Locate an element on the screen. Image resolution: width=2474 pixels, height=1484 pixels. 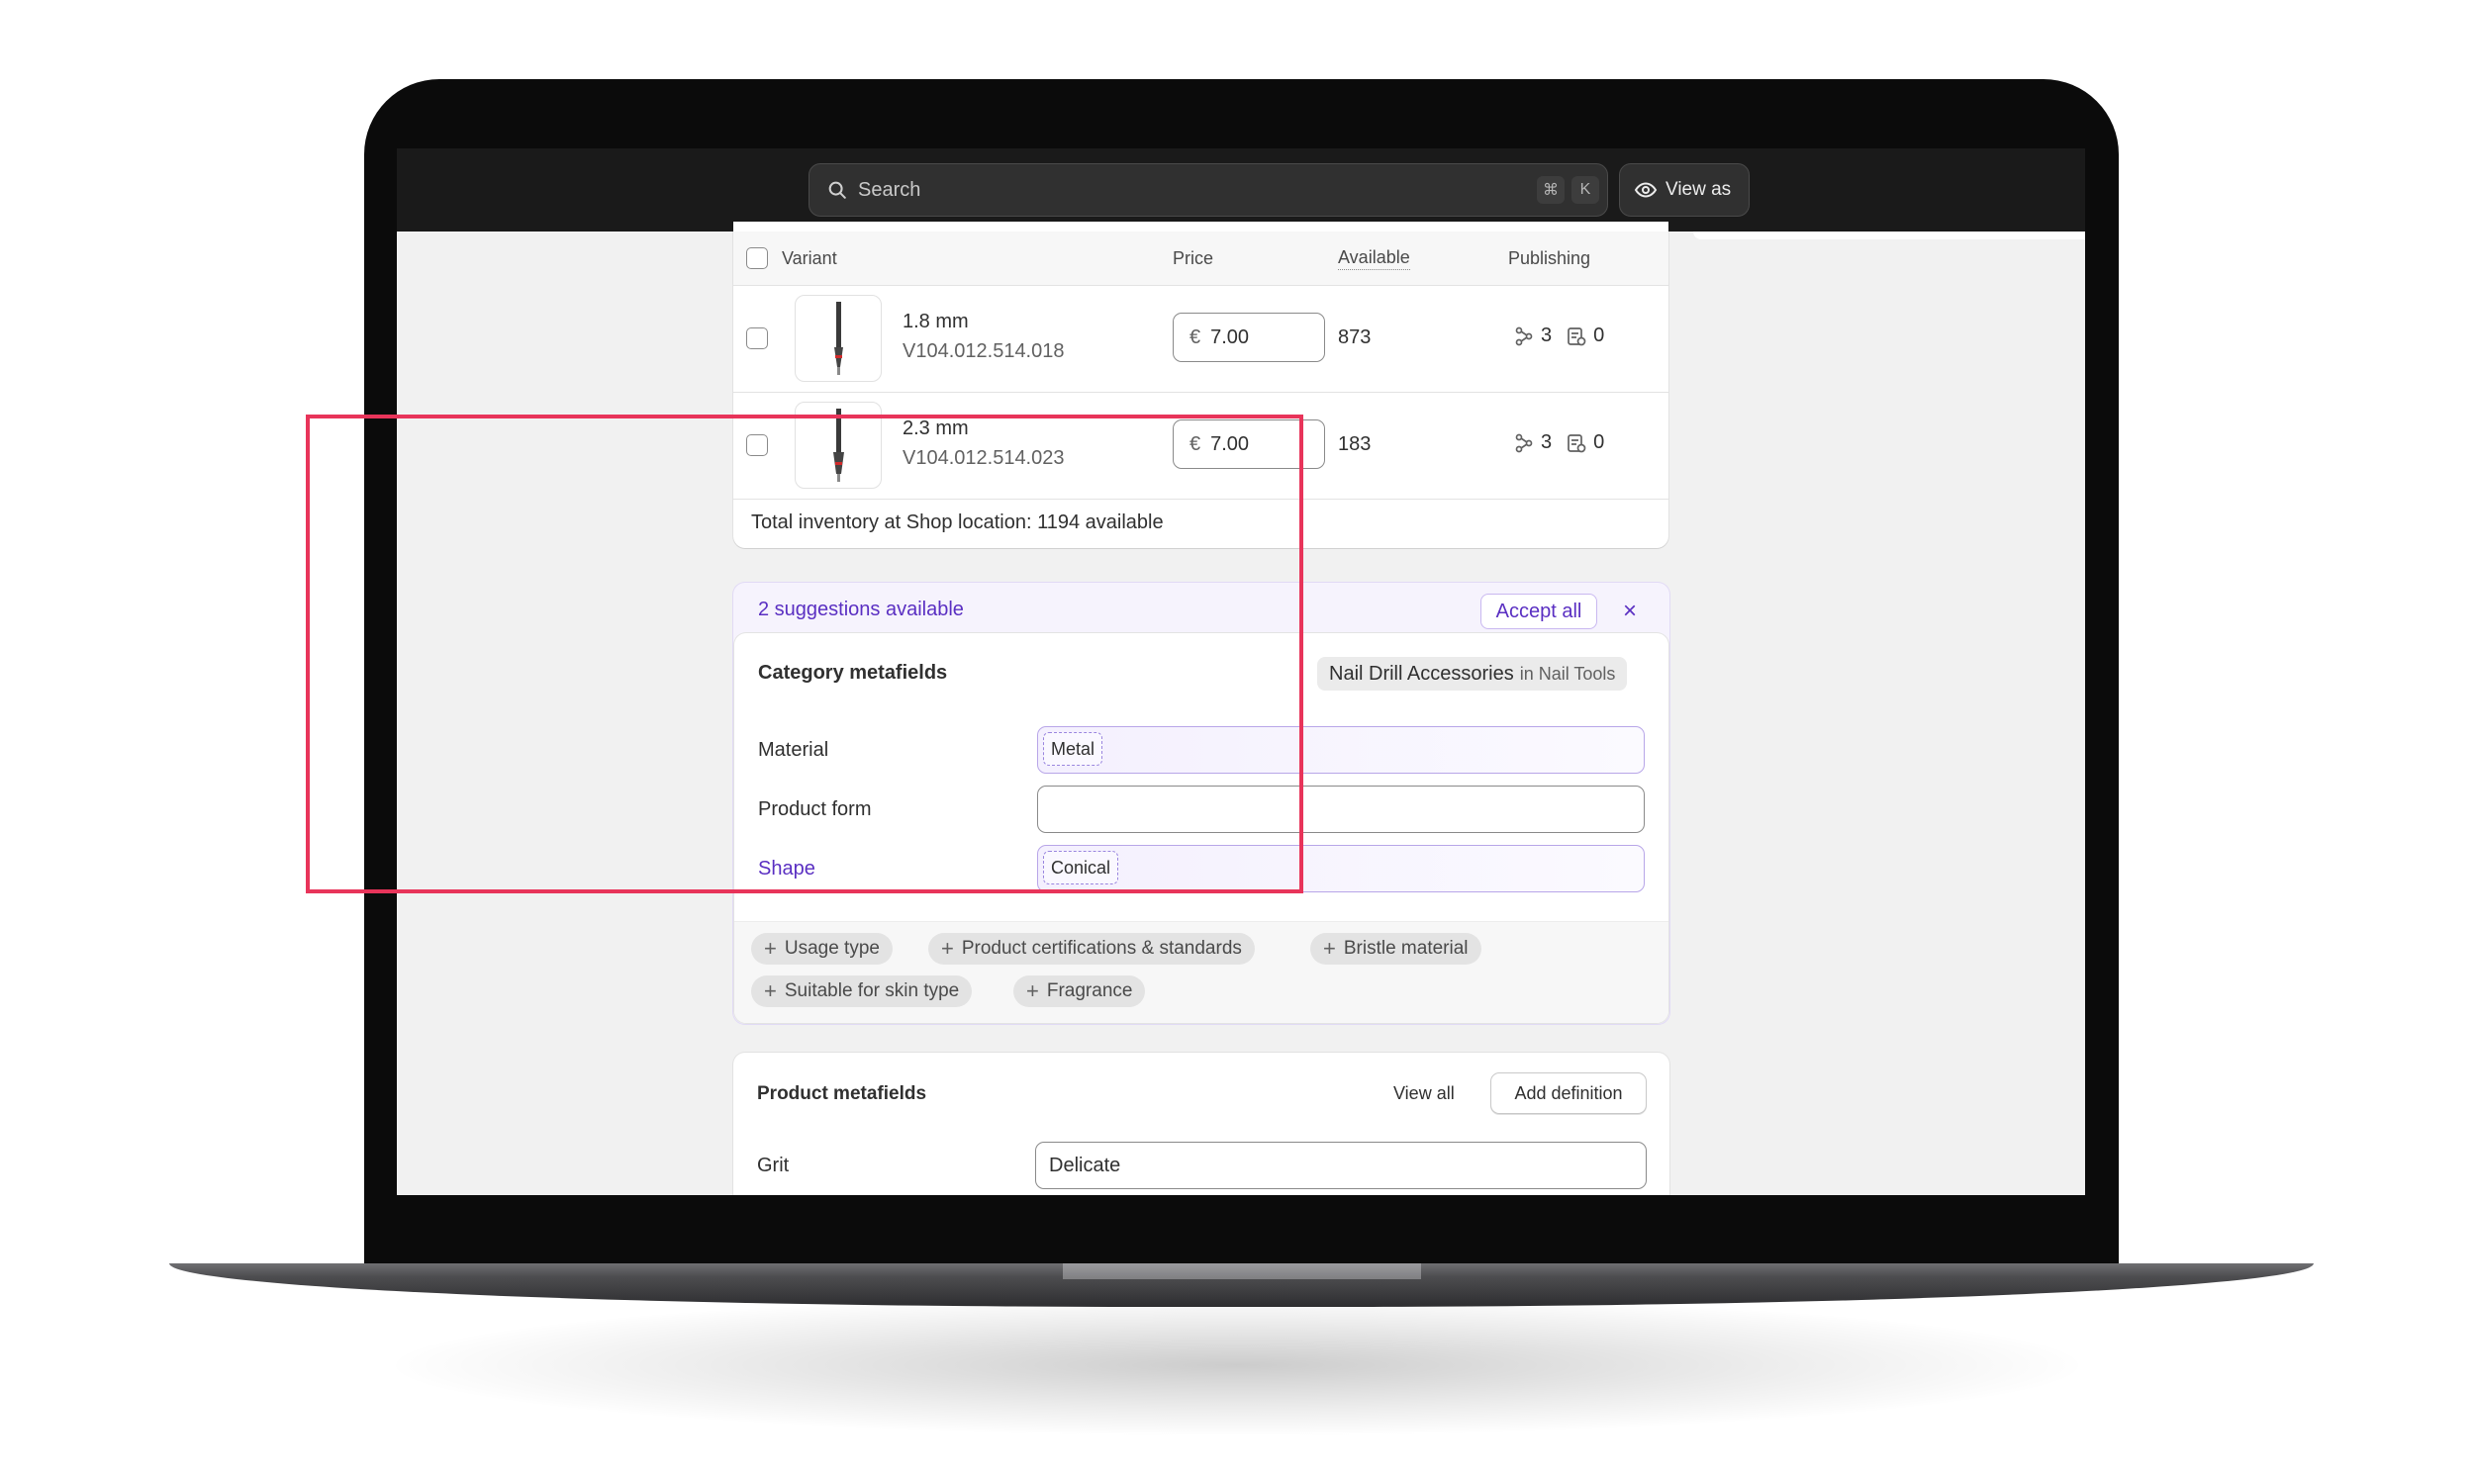
variant-row: 1.8 mm V104.012.514.018 € 7.00 873 3 0 is located at coordinates (1200, 339).